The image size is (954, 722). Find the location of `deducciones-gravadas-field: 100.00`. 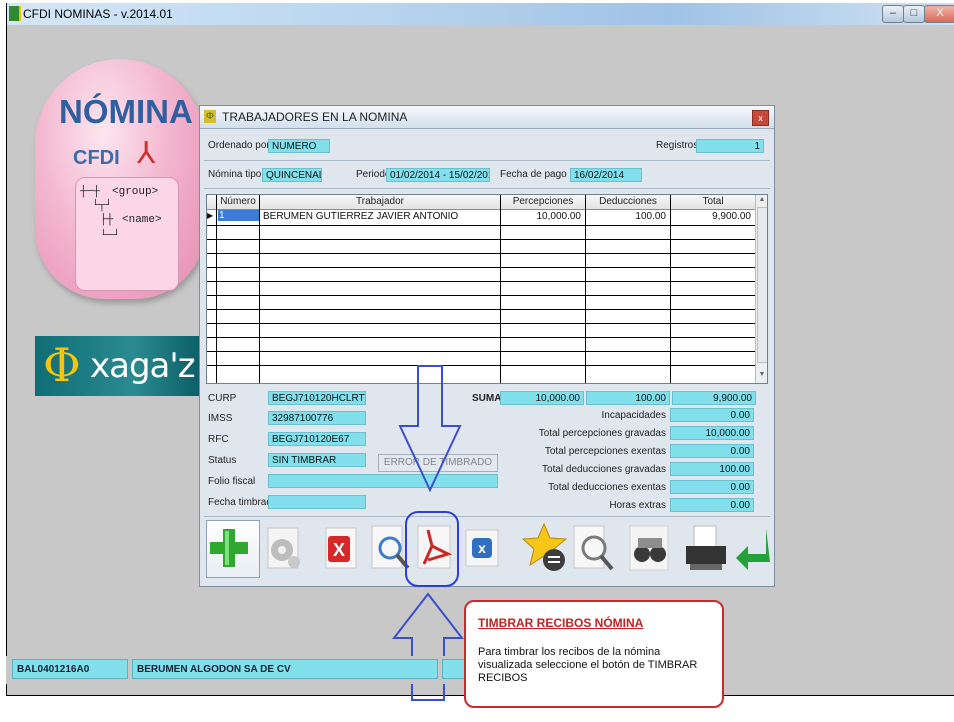

deducciones-gravadas-field: 100.00 is located at coordinates (712, 469).